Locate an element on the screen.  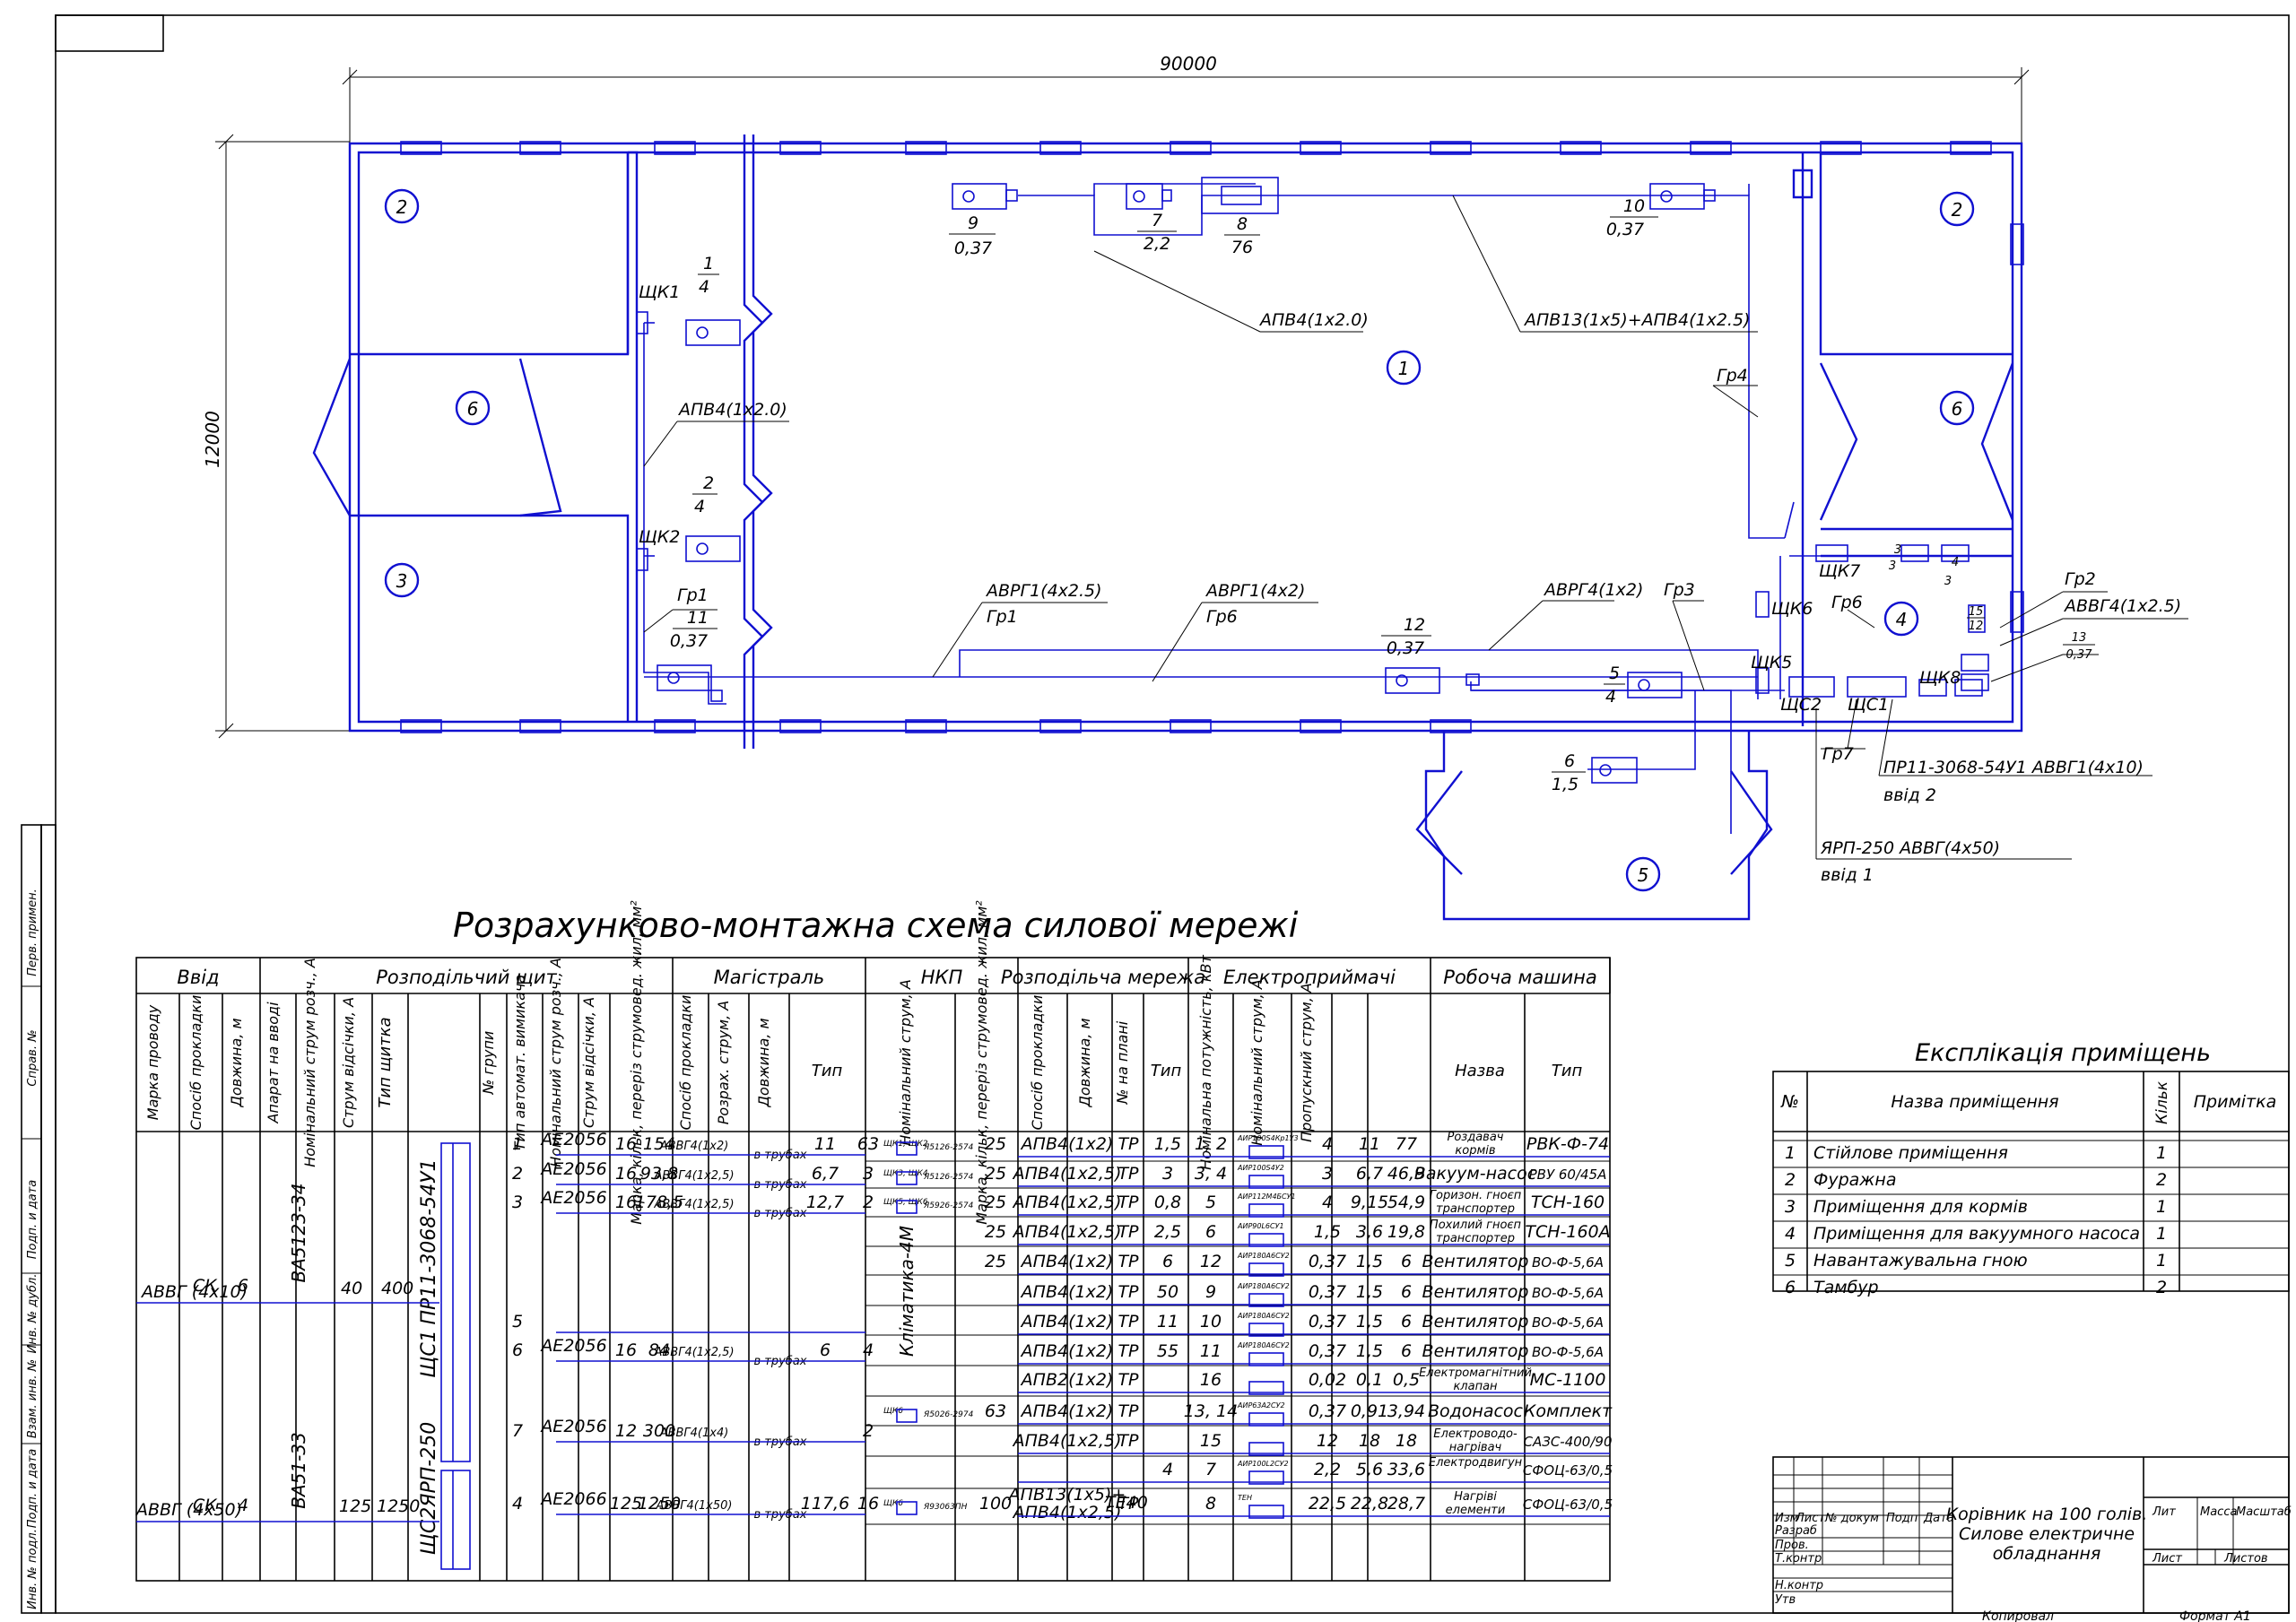
row-len: 55 is located at coordinates (1167, 1351).